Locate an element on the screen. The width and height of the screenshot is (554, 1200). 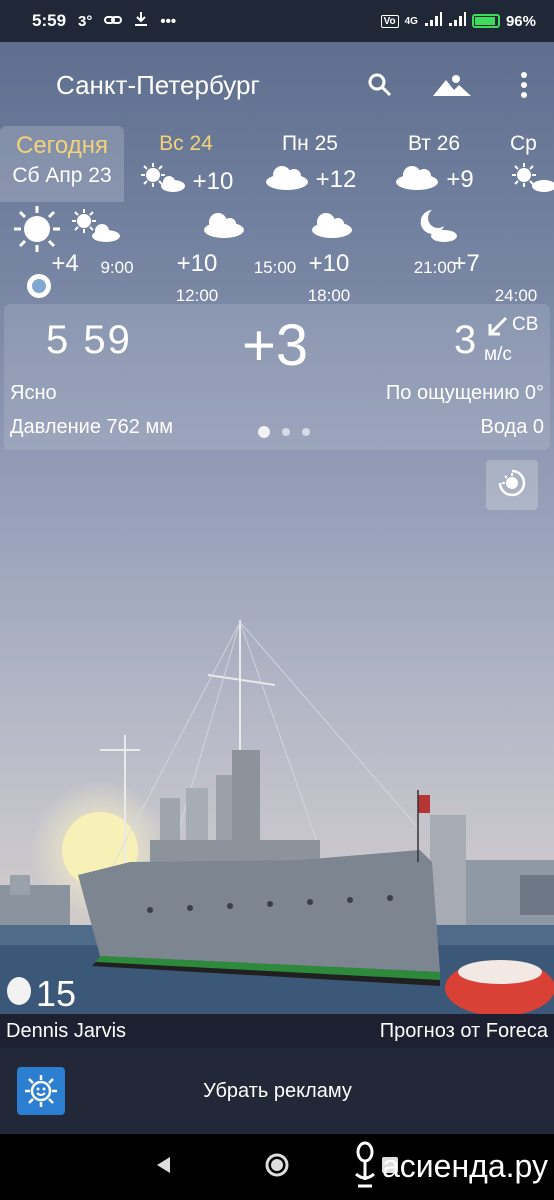
hour-time: 15:00 is located at coordinates (275, 267).